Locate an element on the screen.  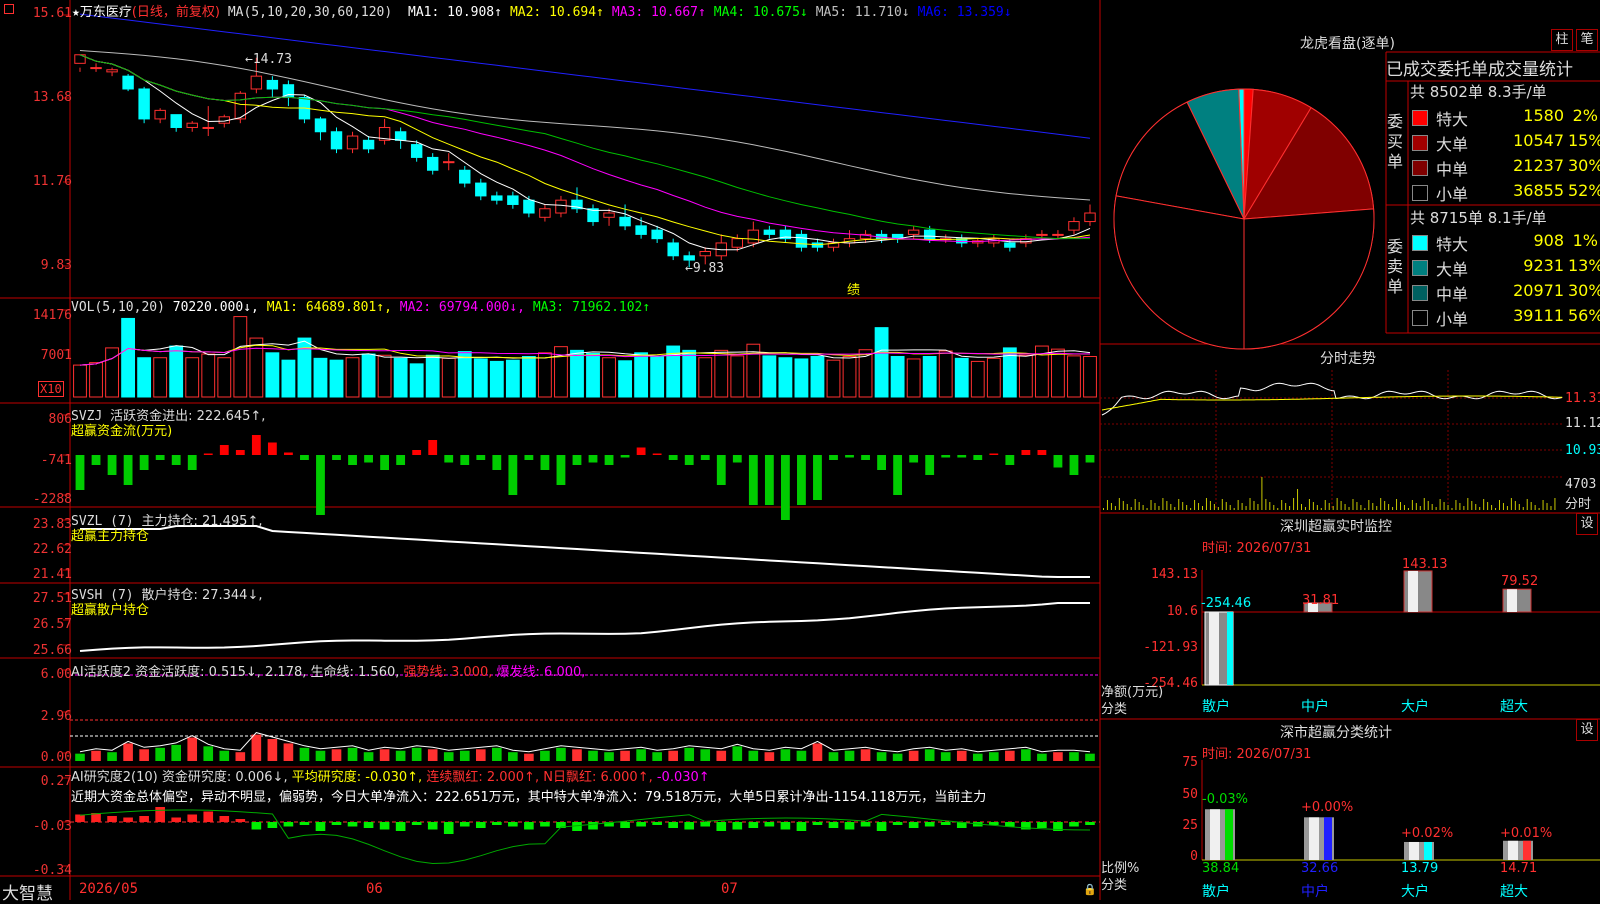
sz-monitor-axis: -121.93 is located at coordinates (1170, 647).